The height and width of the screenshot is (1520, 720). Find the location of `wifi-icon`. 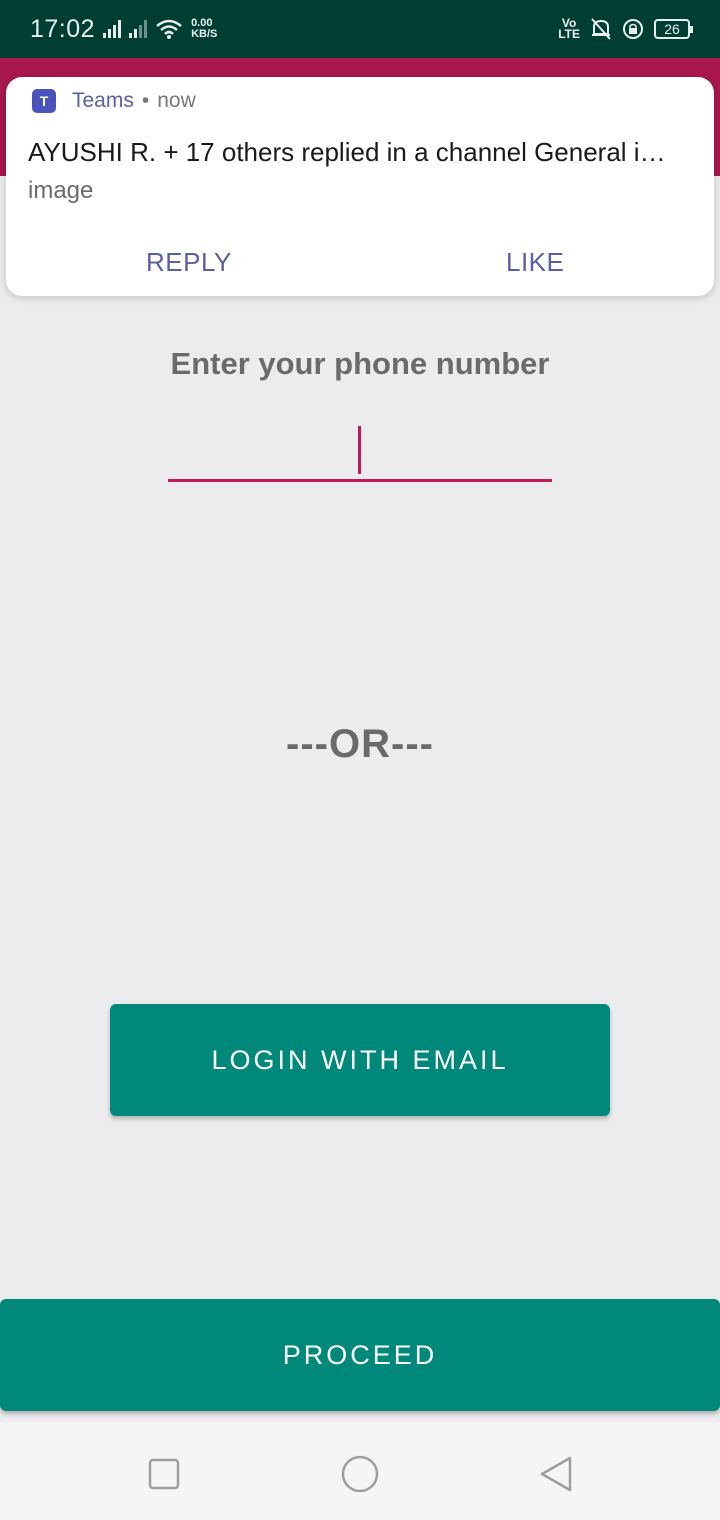

wifi-icon is located at coordinates (169, 29).